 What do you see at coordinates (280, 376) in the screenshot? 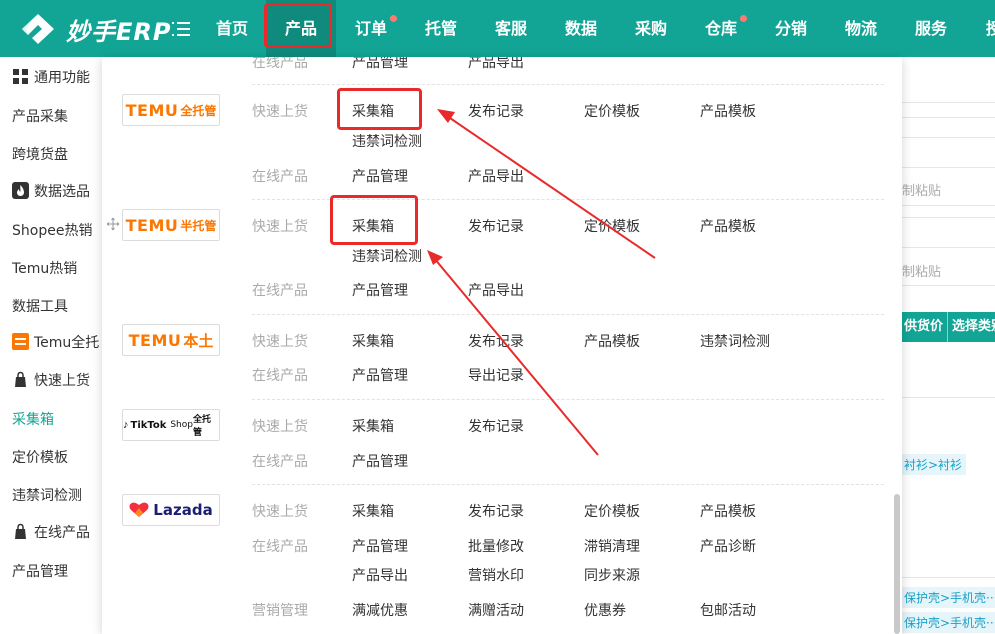
I see `row-label-online: 在线产品` at bounding box center [280, 376].